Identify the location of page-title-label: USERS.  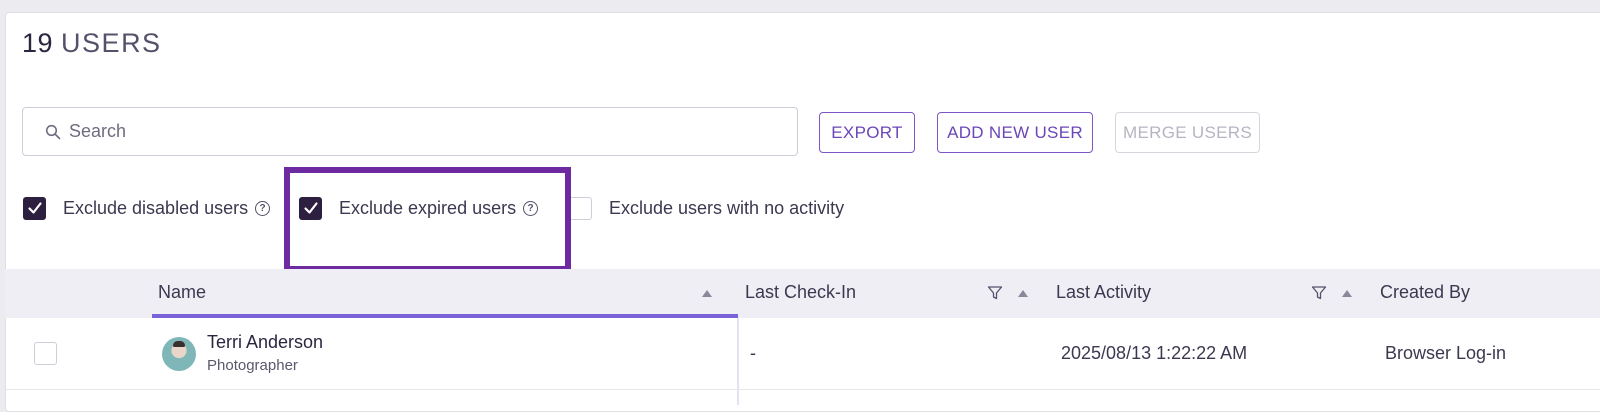
(111, 43).